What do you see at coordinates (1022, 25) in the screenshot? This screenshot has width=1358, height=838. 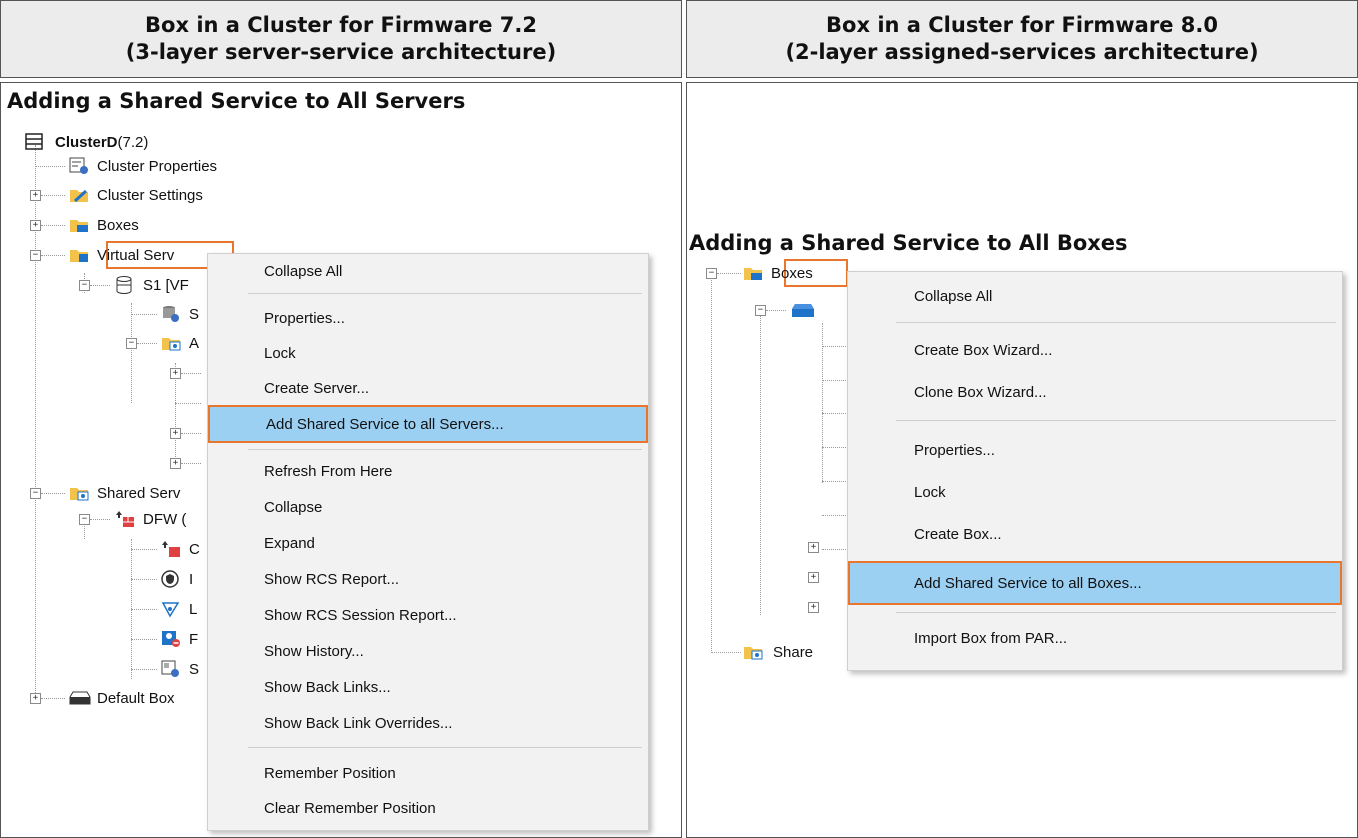 I see `right-header-line1: Box in a Cluster for Firmware 8.0` at bounding box center [1022, 25].